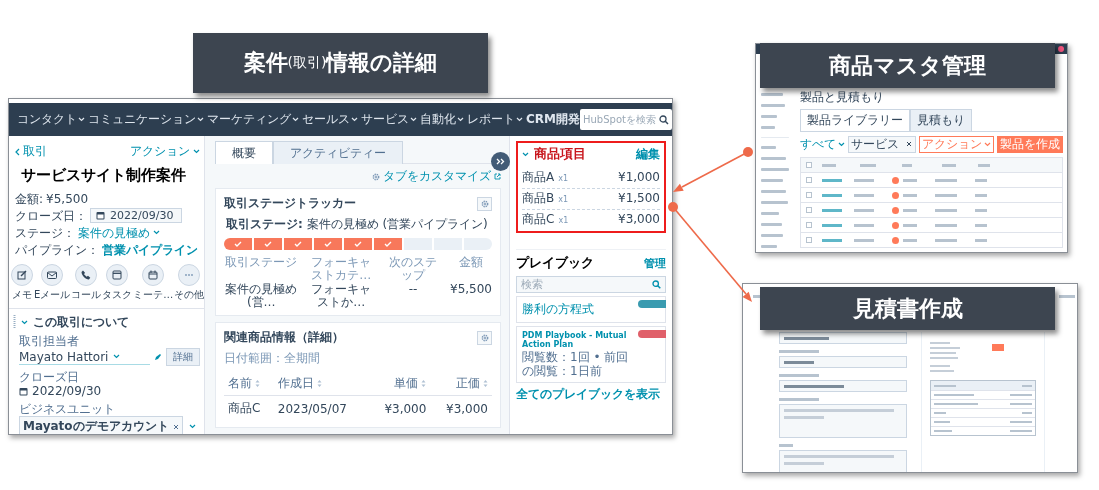 This screenshot has height=490, width=1099. I want to click on tab: 概要, so click(244, 152).